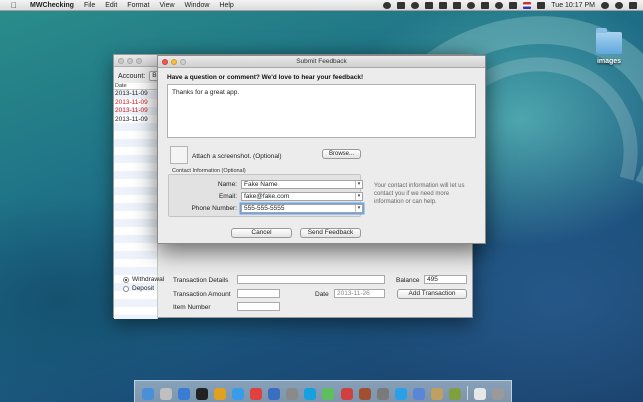 The image size is (643, 402). Describe the element at coordinates (387, 5) in the screenshot. I see `status-app-icon` at that location.